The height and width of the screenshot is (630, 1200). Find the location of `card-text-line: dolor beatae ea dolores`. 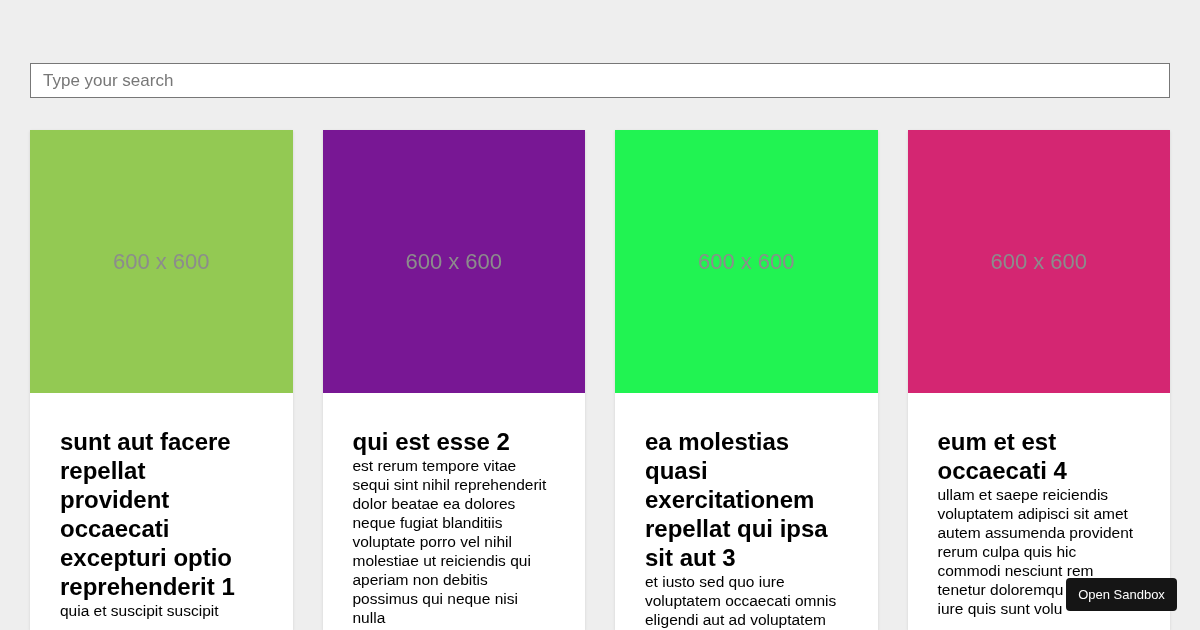

card-text-line: dolor beatae ea dolores is located at coordinates (434, 503).